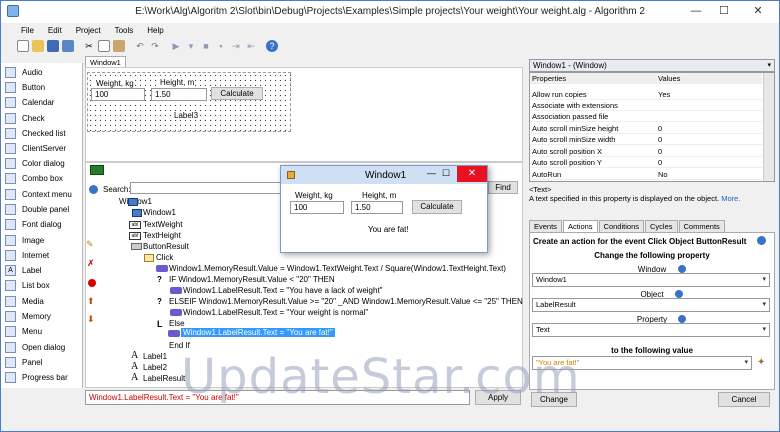 The height and width of the screenshot is (432, 780). What do you see at coordinates (191, 46) in the screenshot?
I see `pause-icon: ▾` at bounding box center [191, 46].